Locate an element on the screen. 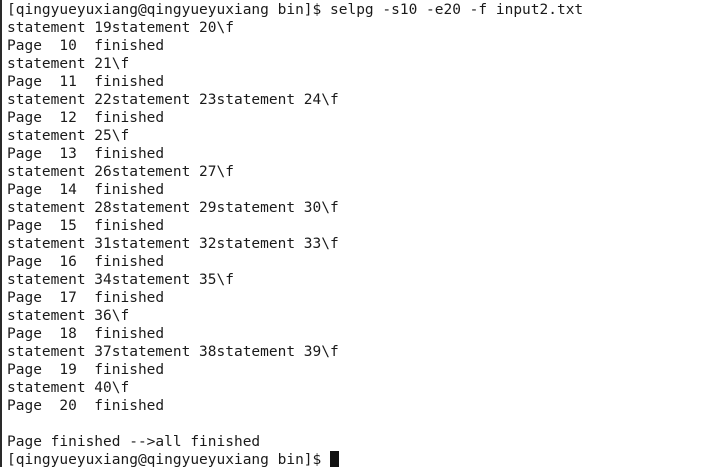 This screenshot has width=714, height=467. output-line: statement 40\f is located at coordinates (68, 388).